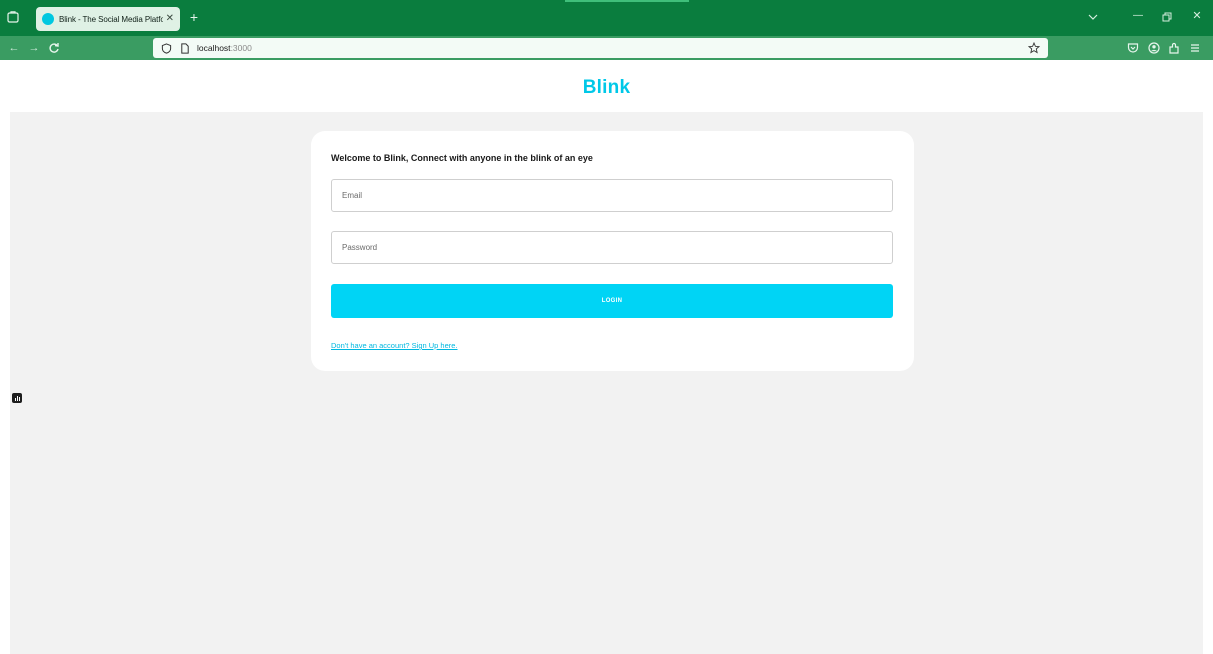 Image resolution: width=1213 pixels, height=654 pixels. What do you see at coordinates (600, 48) in the screenshot?
I see `address-bar: localhost:3000` at bounding box center [600, 48].